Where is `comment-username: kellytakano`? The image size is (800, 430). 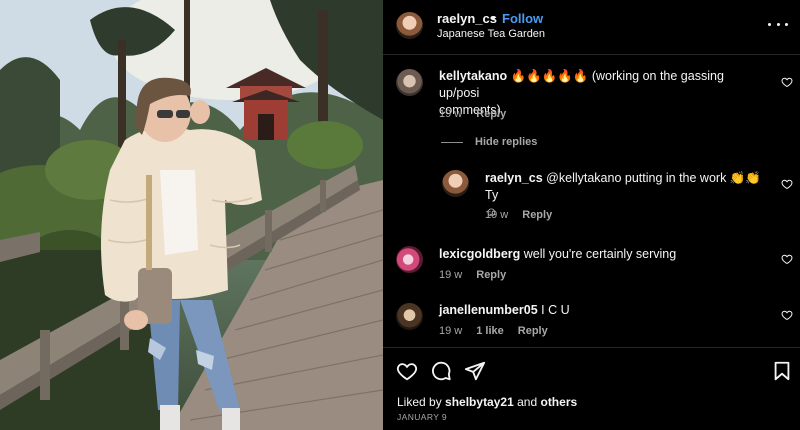 comment-username: kellytakano is located at coordinates (473, 76).